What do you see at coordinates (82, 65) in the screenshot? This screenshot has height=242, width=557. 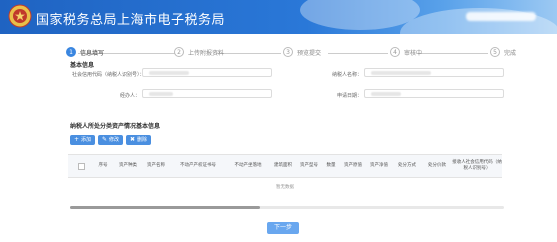 I see `basic-info-title: 基本信息` at bounding box center [82, 65].